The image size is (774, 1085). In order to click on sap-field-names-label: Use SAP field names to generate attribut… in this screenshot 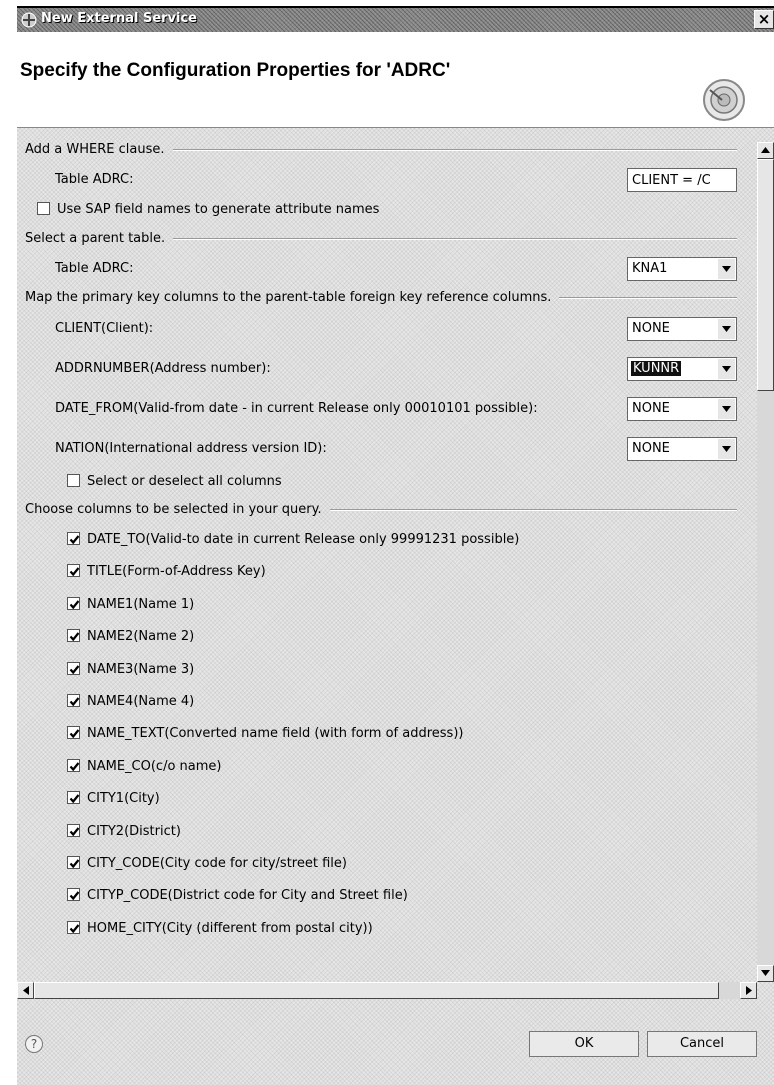, I will do `click(218, 209)`.